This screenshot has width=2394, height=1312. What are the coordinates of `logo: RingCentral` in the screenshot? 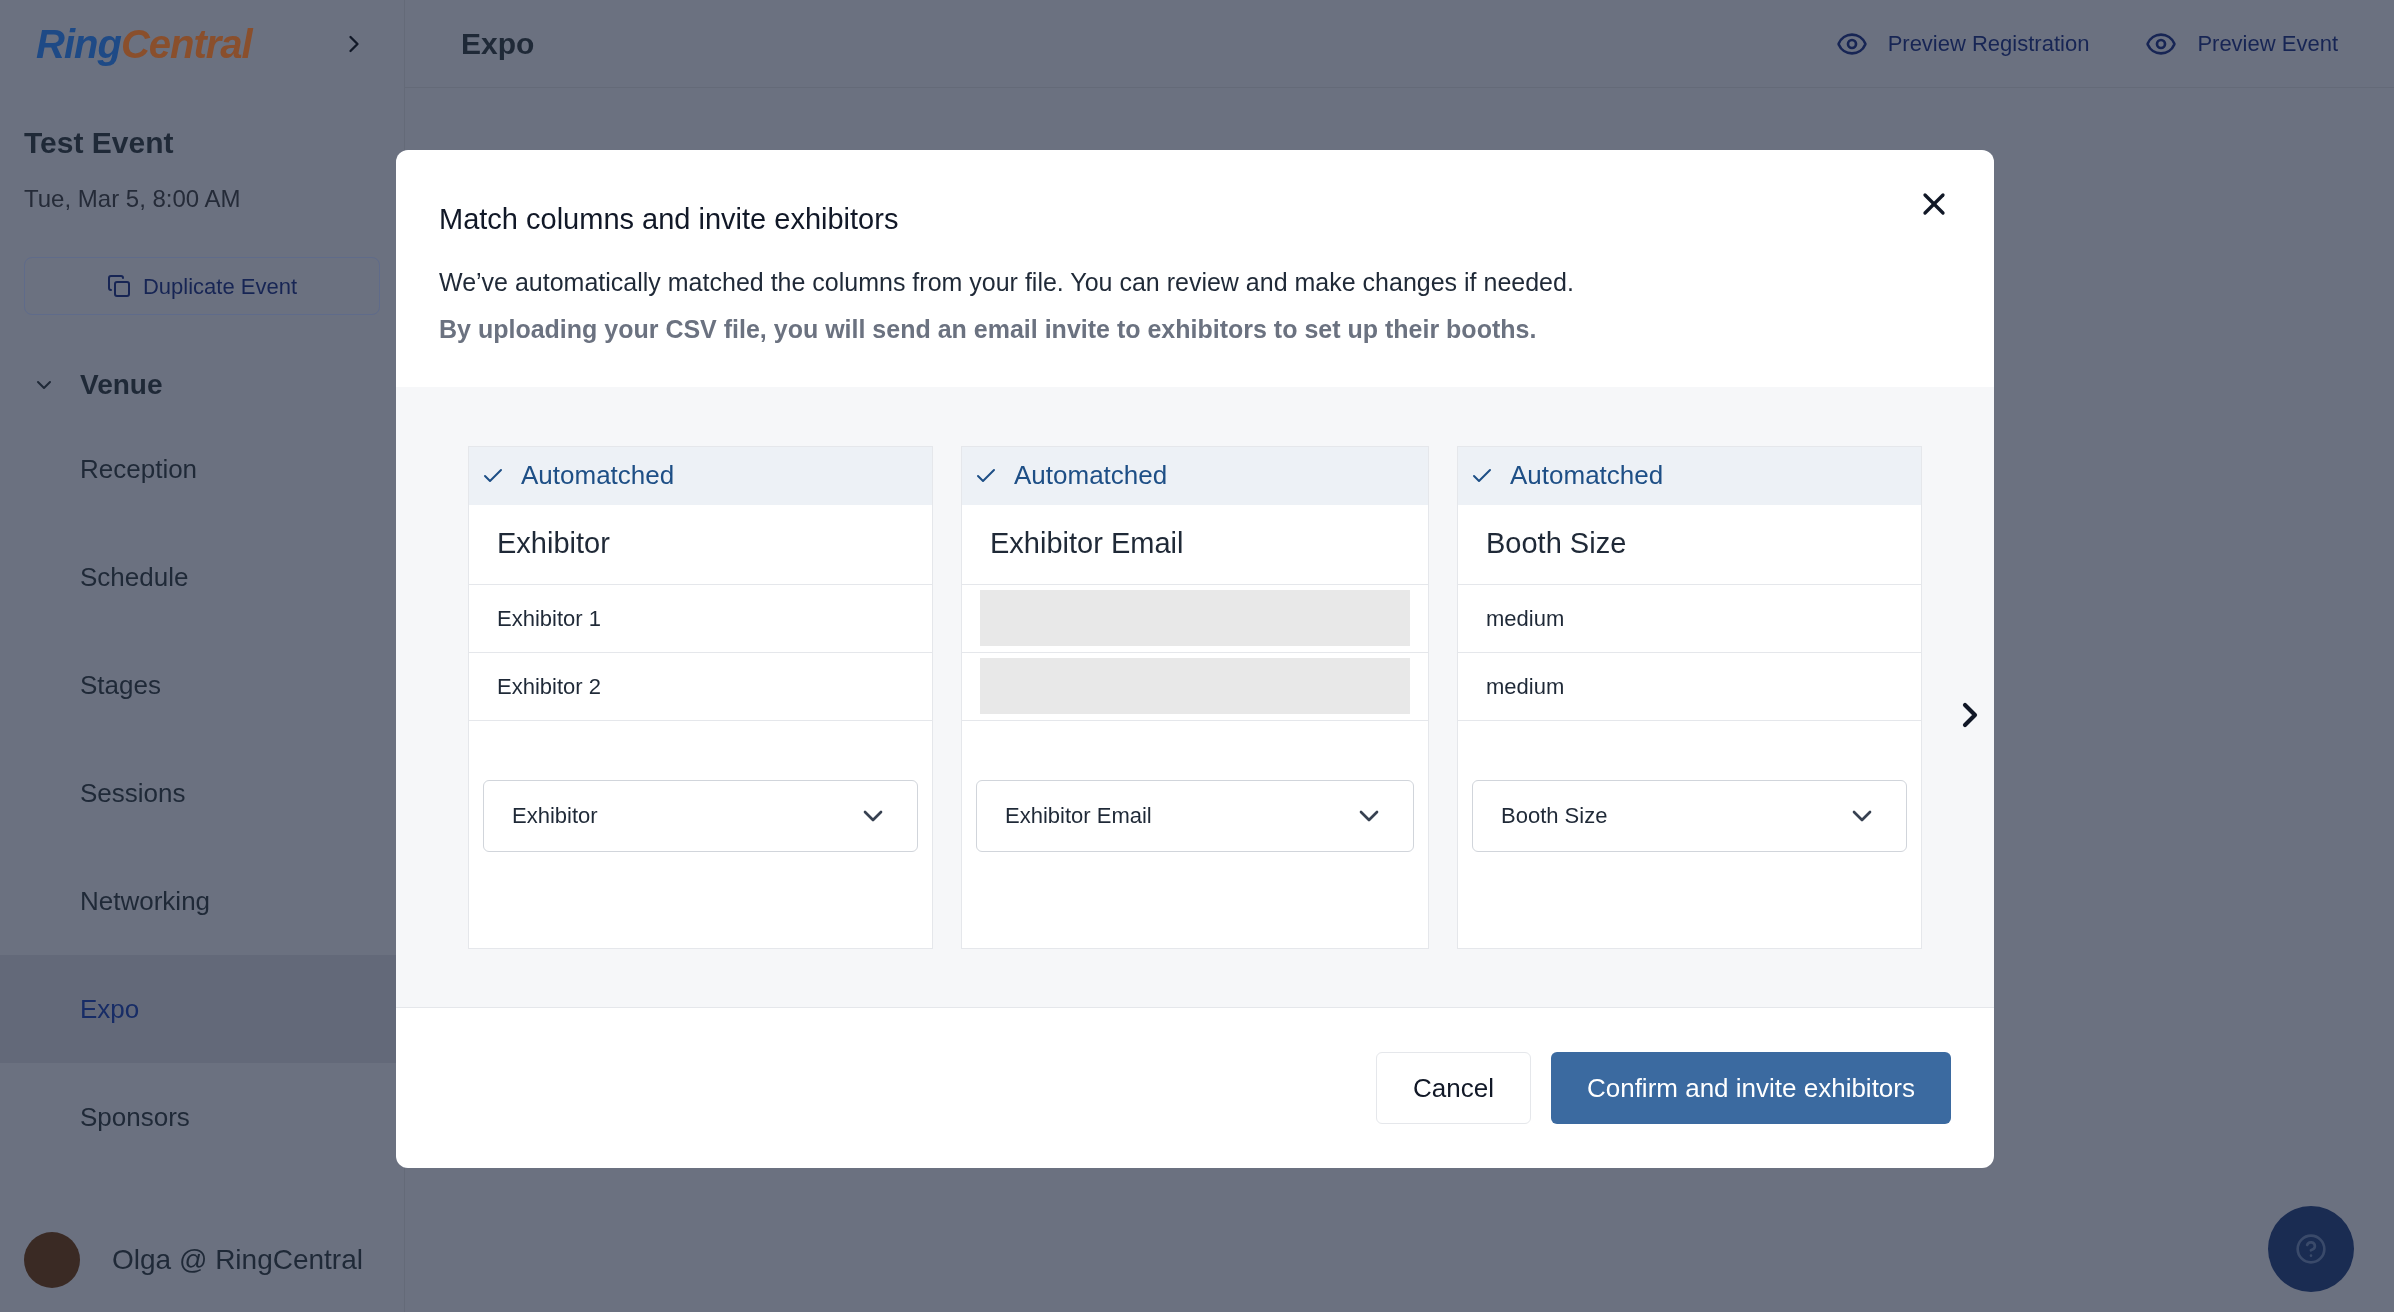 It's located at (144, 44).